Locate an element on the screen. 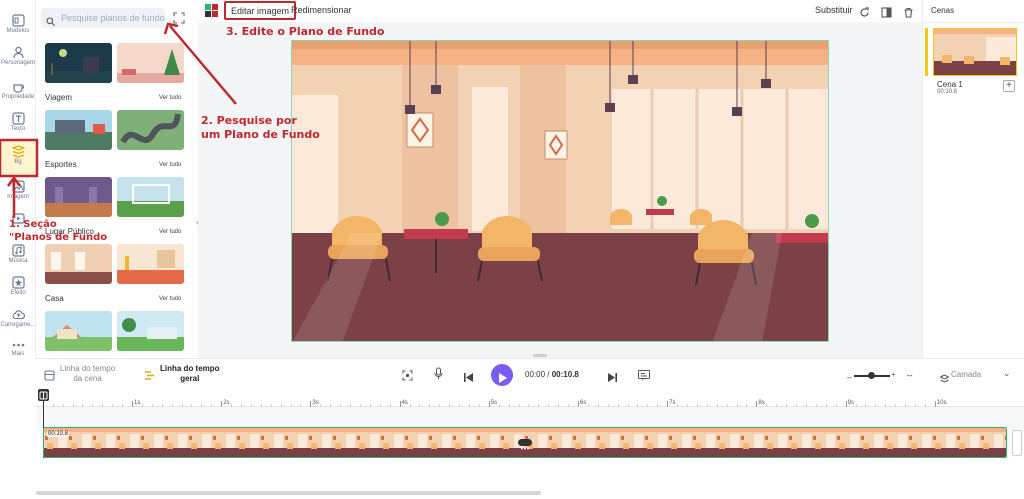 The width and height of the screenshot is (1024, 499). annotation-box is located at coordinates (19, 158).